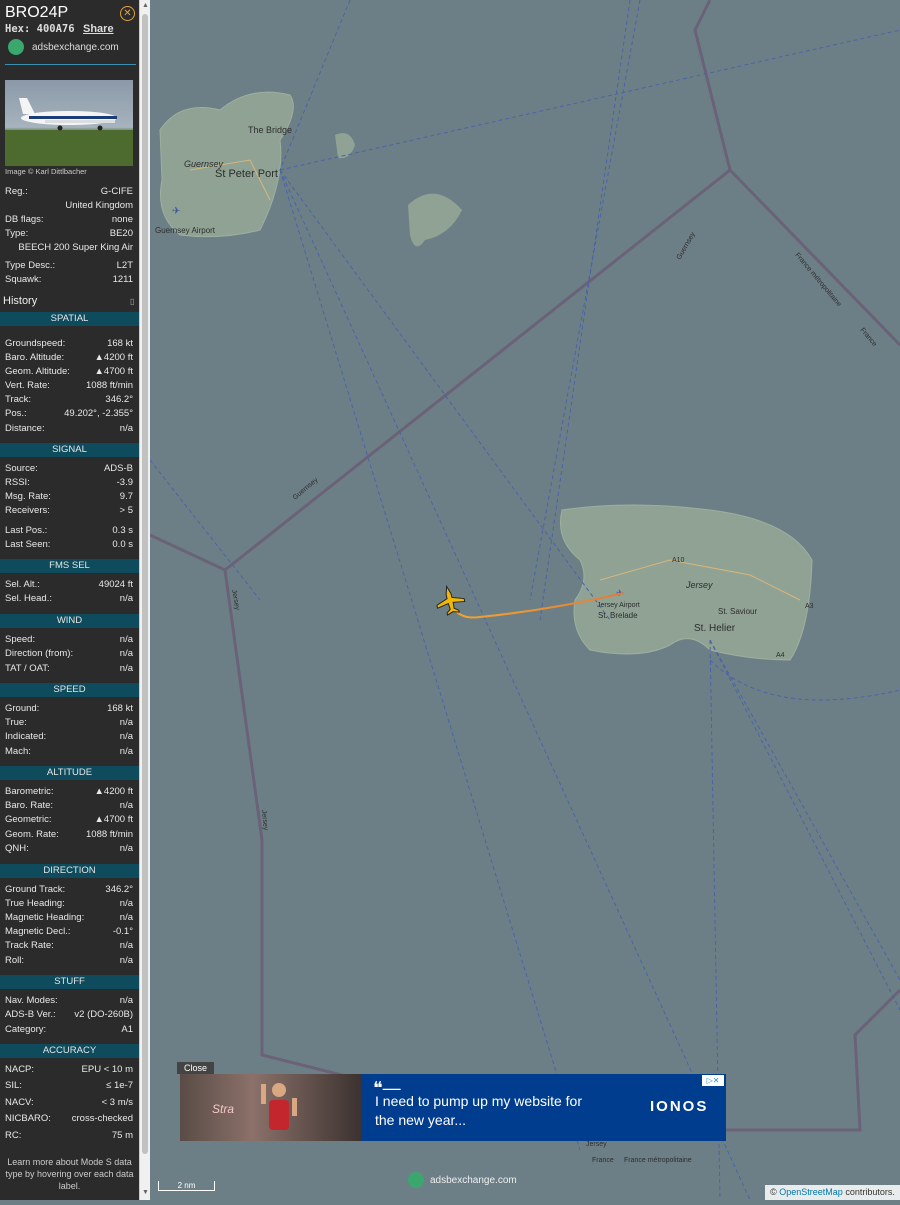  Describe the element at coordinates (69, 982) in the screenshot. I see `section-header-stuff: STUFF` at that location.